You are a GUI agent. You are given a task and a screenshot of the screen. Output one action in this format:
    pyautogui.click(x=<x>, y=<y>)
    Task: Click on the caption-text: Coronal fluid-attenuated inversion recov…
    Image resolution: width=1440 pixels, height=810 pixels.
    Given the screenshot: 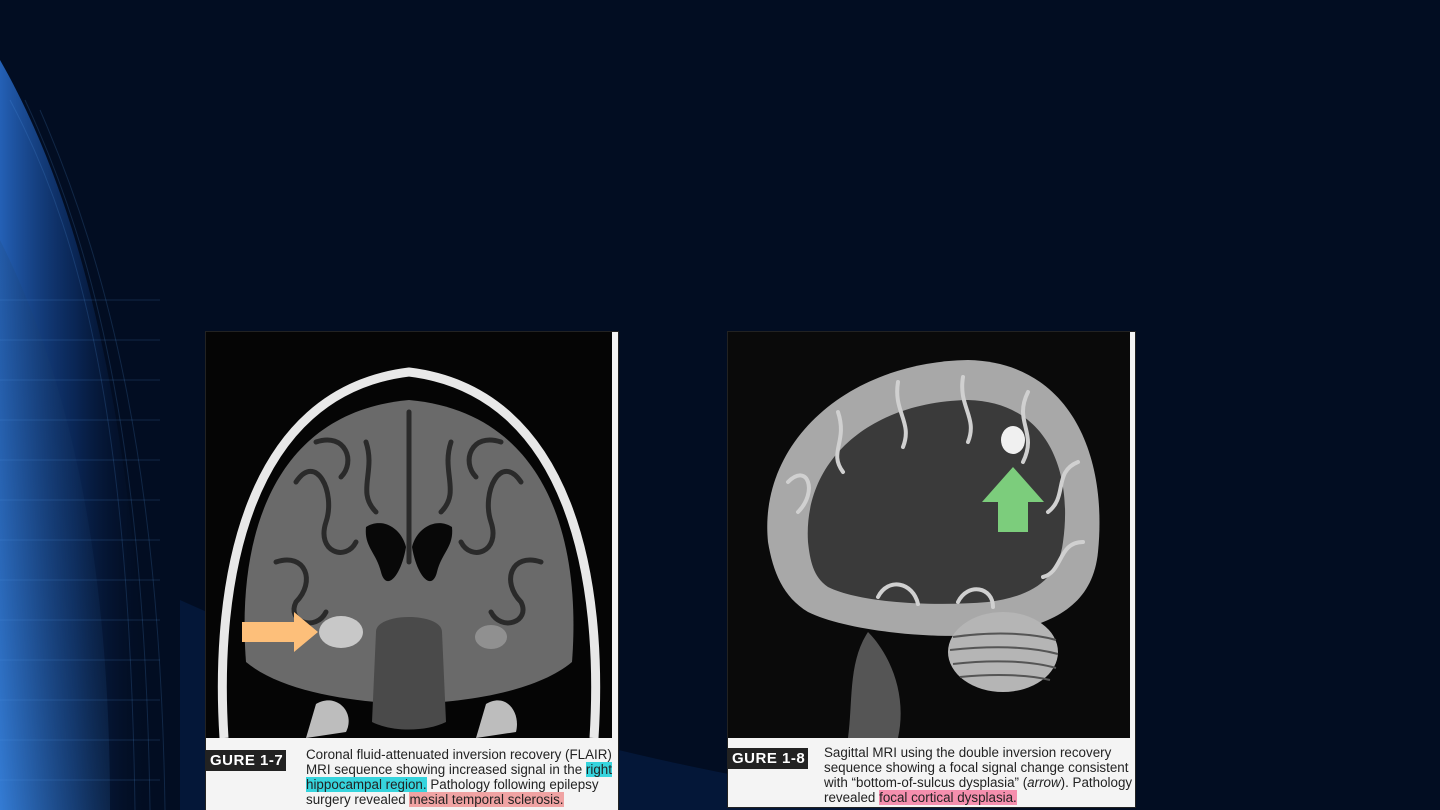 What is the action you would take?
    pyautogui.click(x=462, y=777)
    